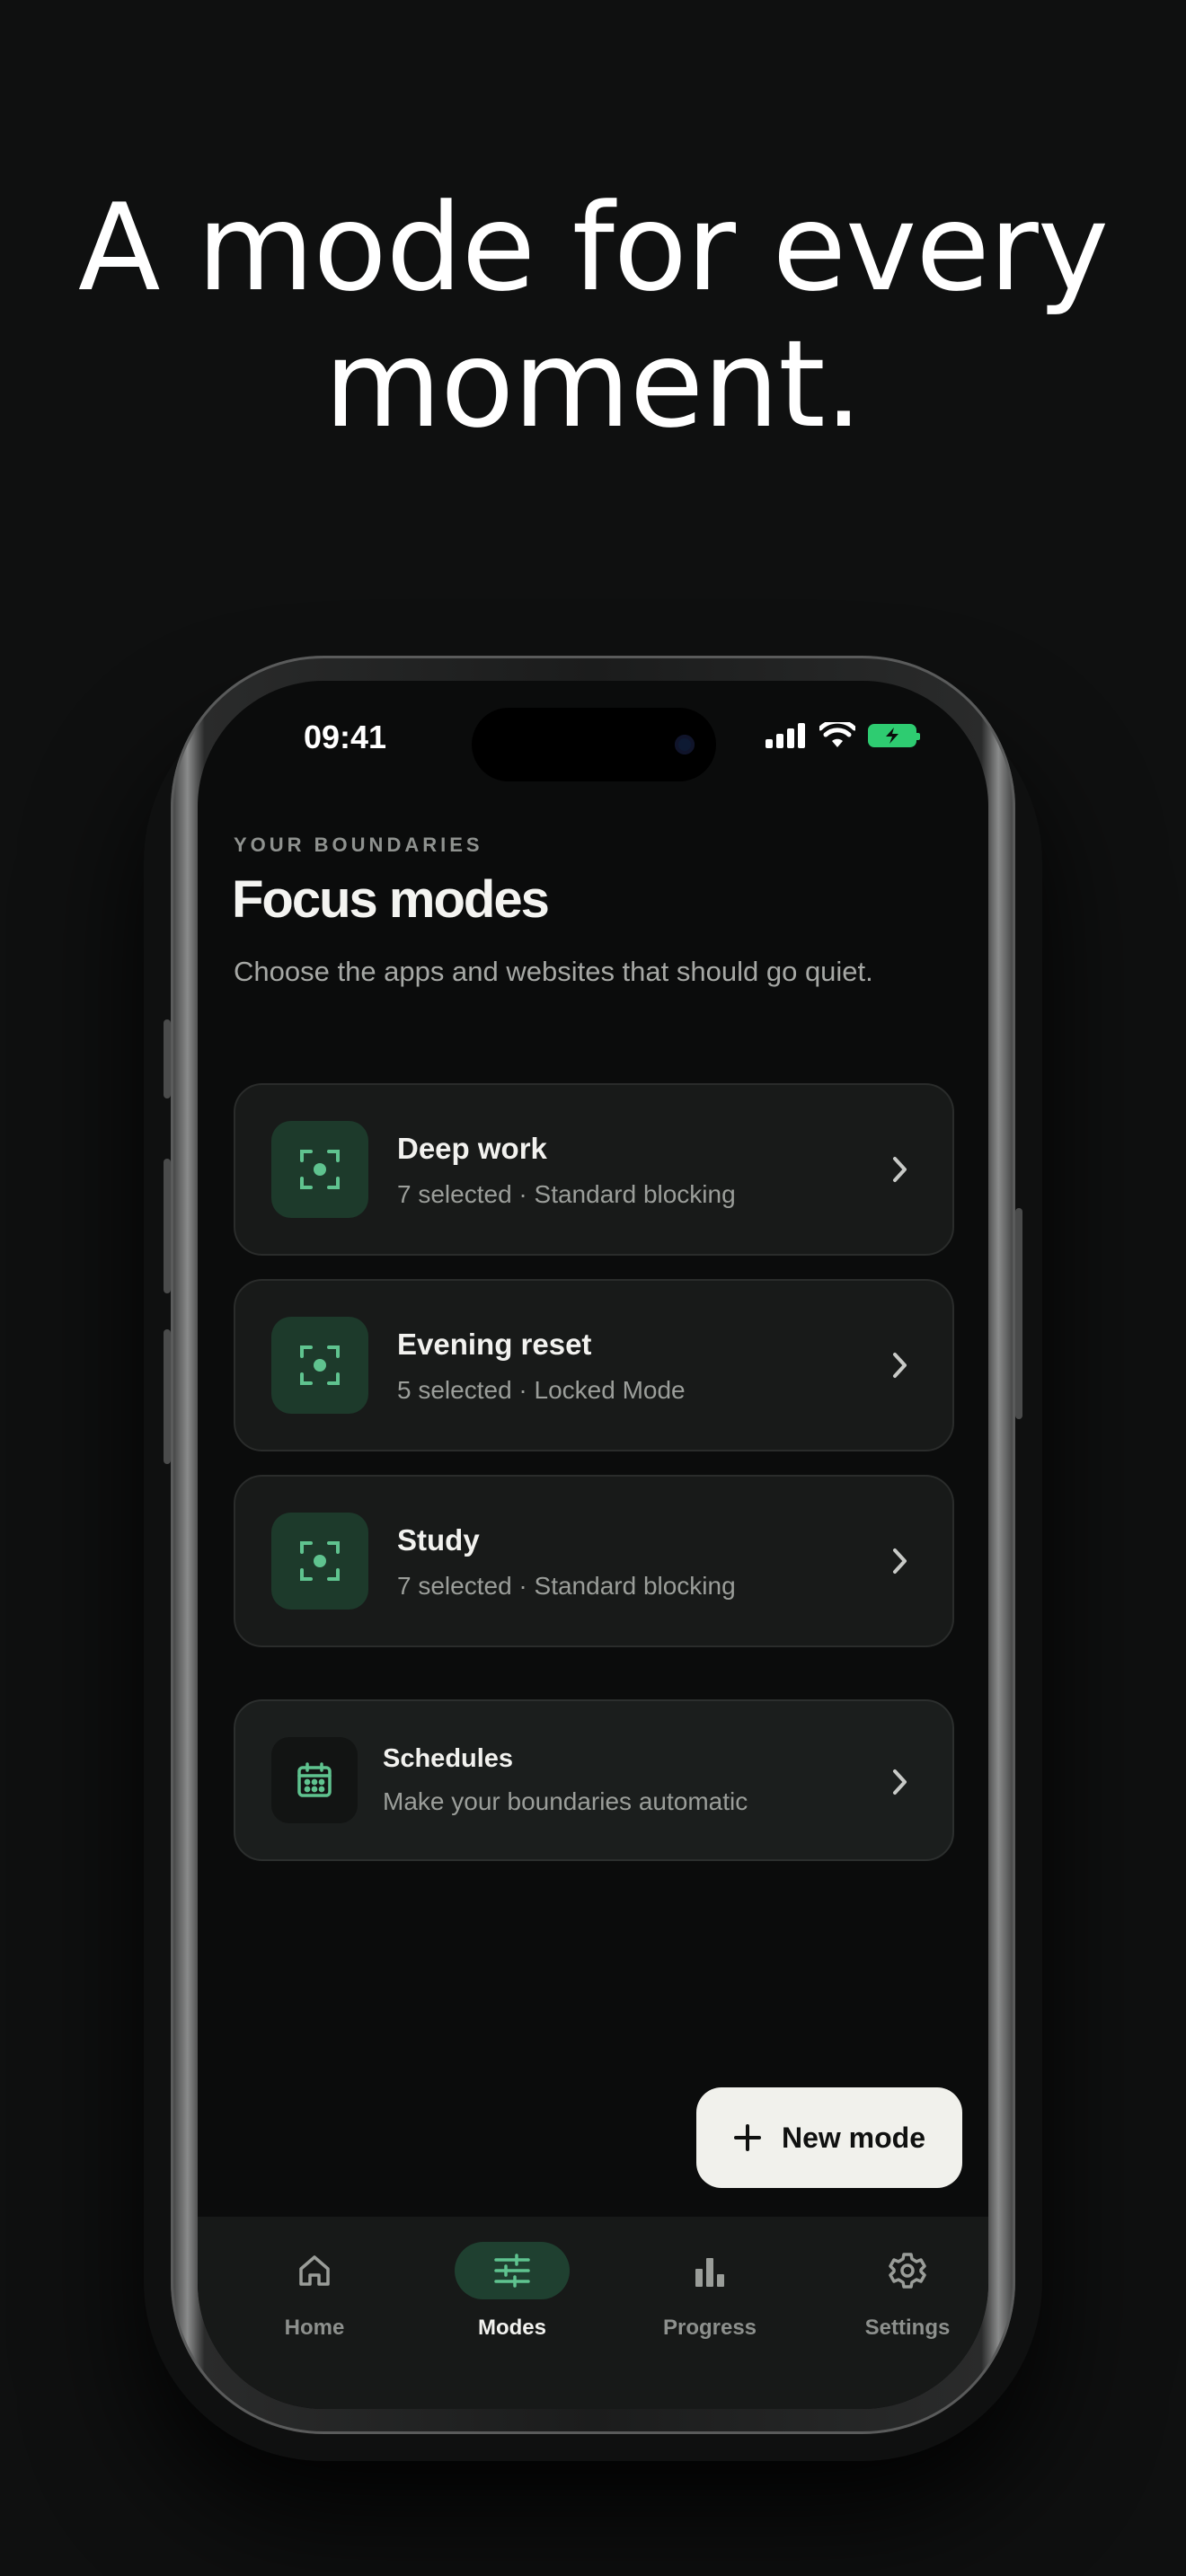  I want to click on mode-name: Study, so click(438, 1540).